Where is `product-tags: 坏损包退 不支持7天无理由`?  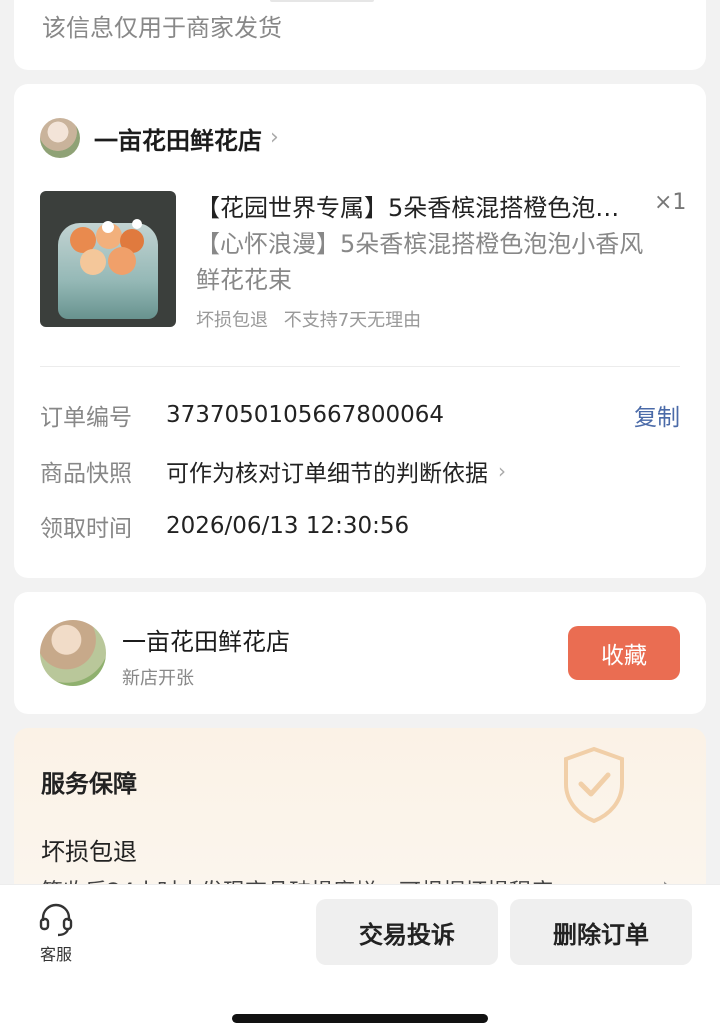 product-tags: 坏损包退 不支持7天无理由 is located at coordinates (313, 319).